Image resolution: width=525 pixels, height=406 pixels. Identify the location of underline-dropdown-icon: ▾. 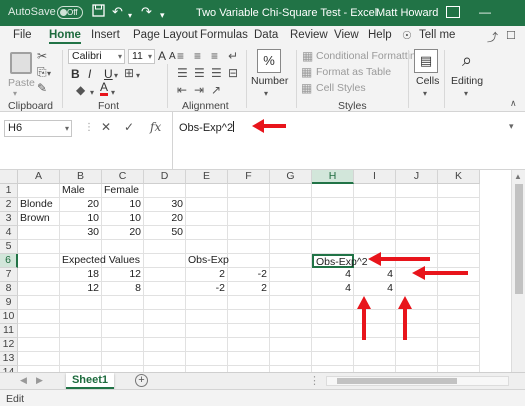
(116, 76).